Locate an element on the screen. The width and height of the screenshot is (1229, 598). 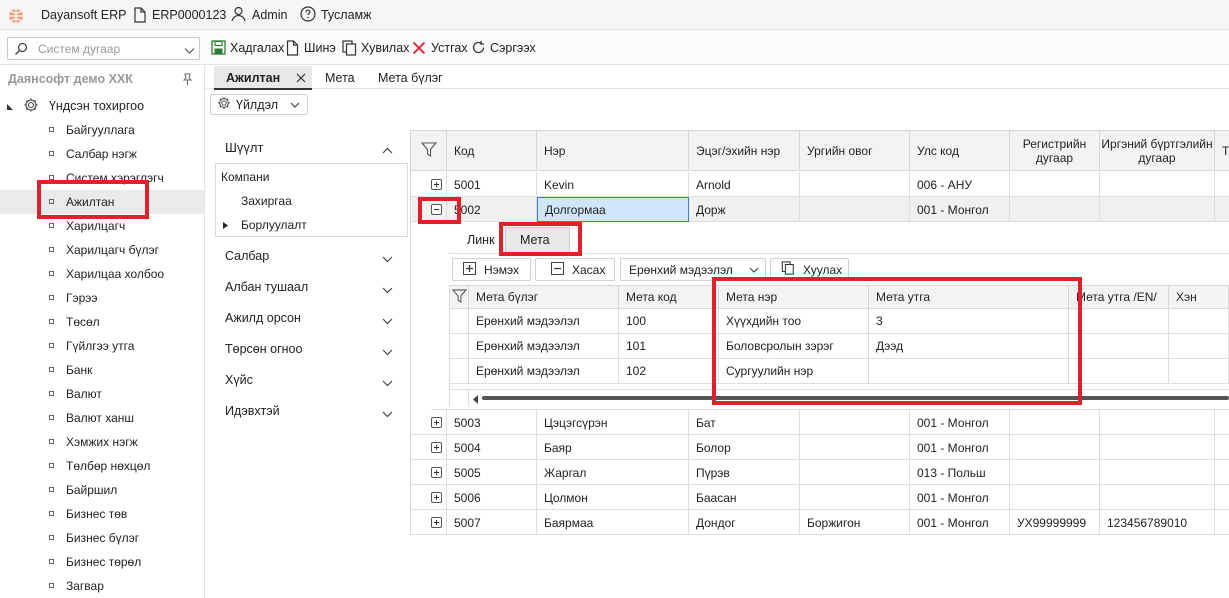
sidebar-item: Байгууллага is located at coordinates (92, 130).